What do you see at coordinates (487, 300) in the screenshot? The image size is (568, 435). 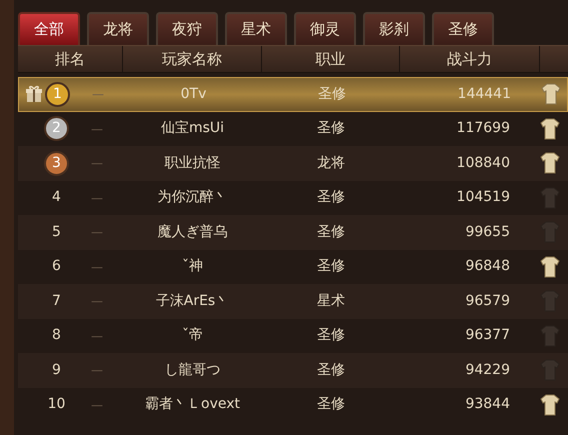 I see `power-value: 96579` at bounding box center [487, 300].